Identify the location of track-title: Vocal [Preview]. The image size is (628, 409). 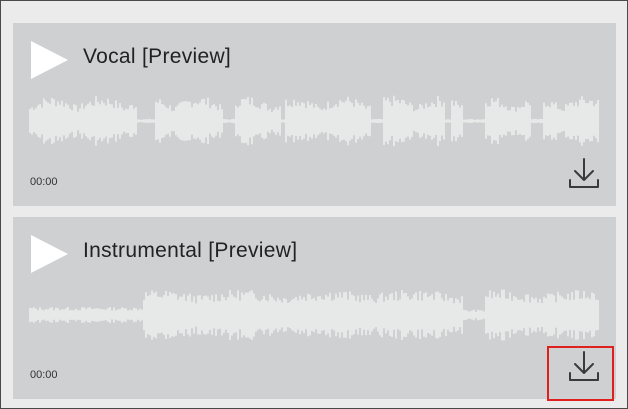
(157, 56).